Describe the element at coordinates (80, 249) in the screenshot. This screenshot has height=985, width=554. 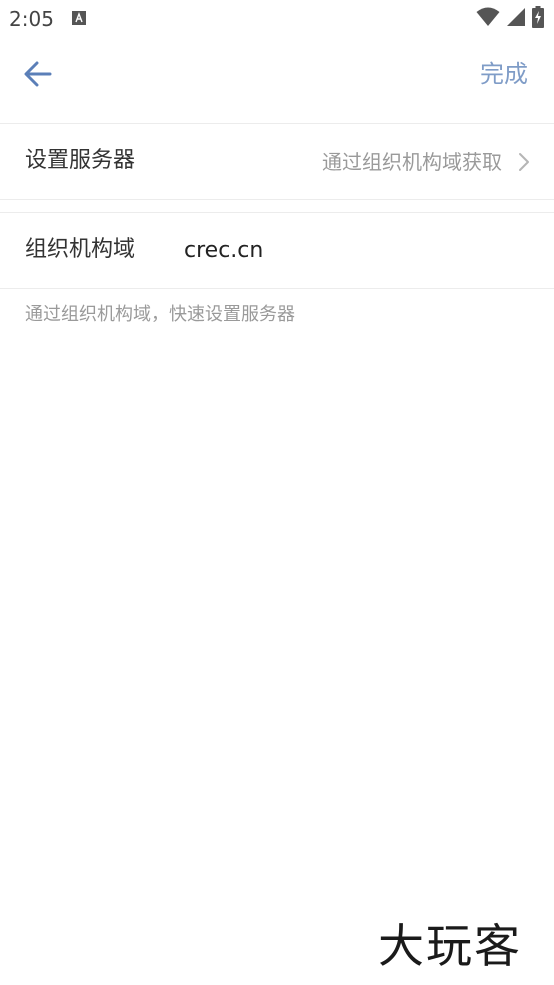
I see `org-domain-label: 组织机构域` at that location.